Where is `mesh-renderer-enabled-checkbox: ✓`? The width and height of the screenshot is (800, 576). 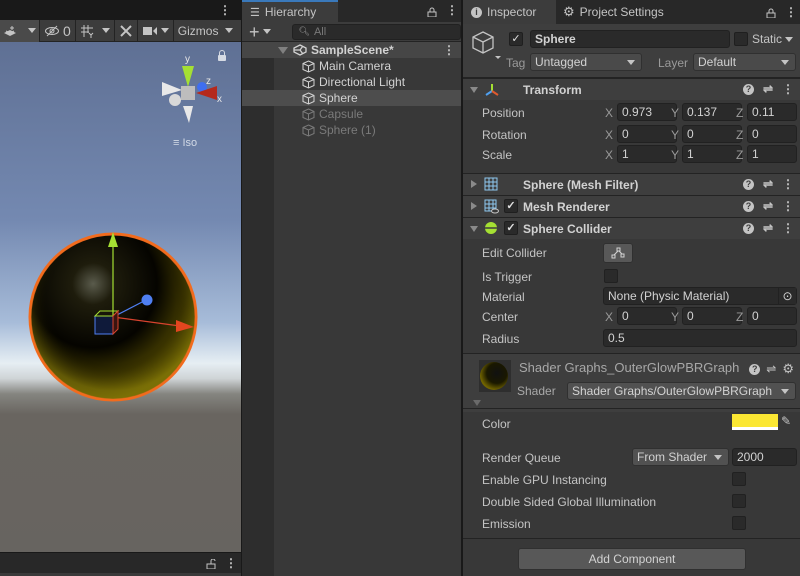 mesh-renderer-enabled-checkbox: ✓ is located at coordinates (511, 206).